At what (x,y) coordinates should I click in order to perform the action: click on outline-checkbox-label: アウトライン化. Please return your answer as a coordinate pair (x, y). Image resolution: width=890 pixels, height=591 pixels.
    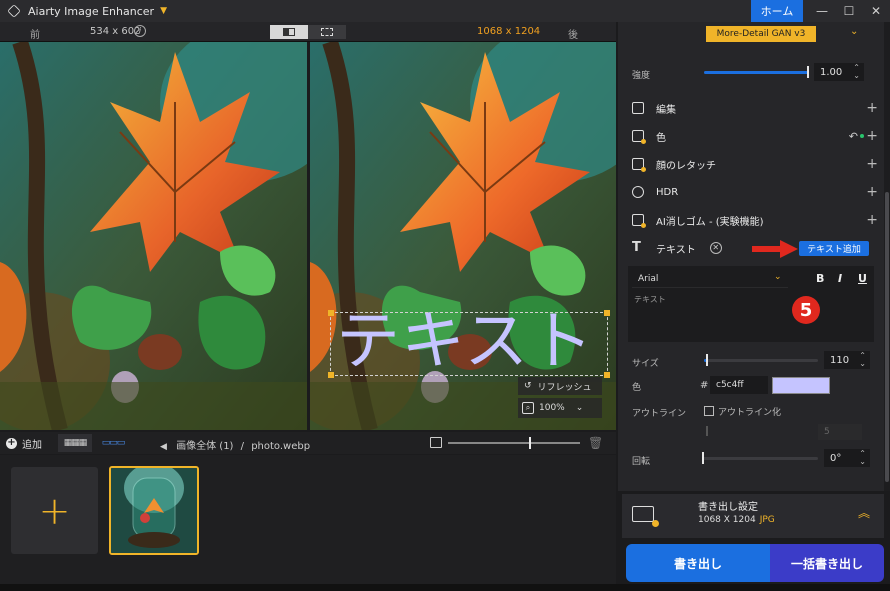
    Looking at the image, I should click on (749, 411).